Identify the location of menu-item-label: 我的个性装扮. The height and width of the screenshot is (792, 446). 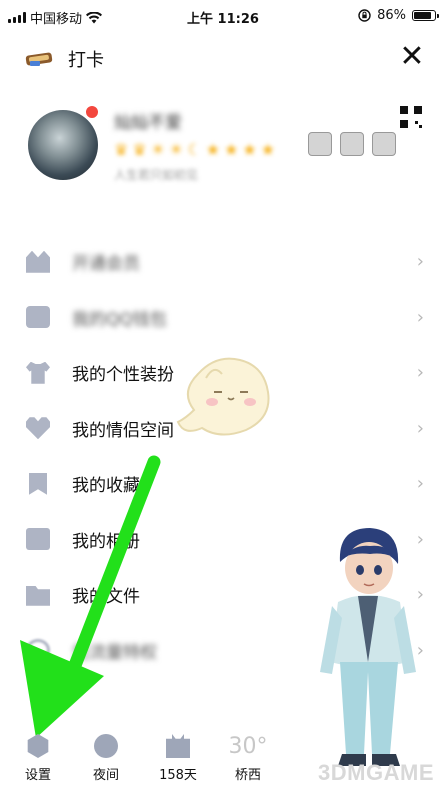
(123, 375).